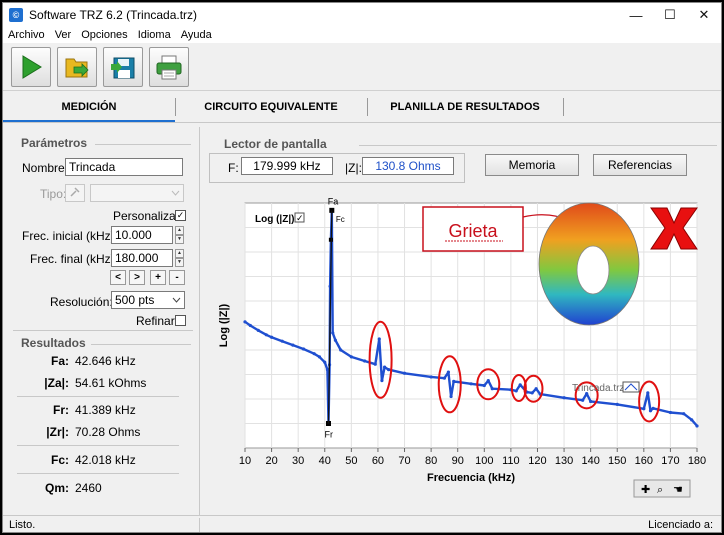 This screenshot has width=724, height=535. Describe the element at coordinates (537, 461) in the screenshot. I see `x-tick-label: 120` at that location.